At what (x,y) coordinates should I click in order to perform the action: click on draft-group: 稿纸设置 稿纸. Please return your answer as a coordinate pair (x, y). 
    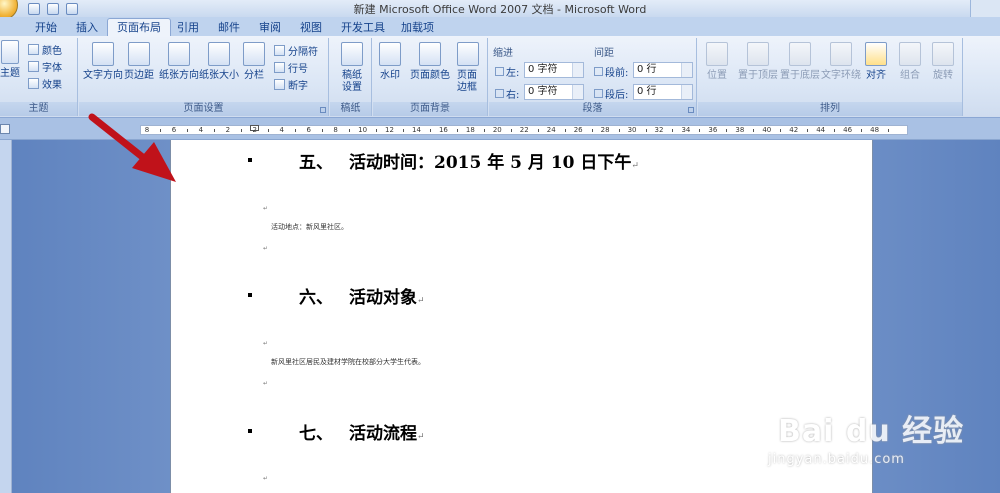
    Looking at the image, I should click on (351, 77).